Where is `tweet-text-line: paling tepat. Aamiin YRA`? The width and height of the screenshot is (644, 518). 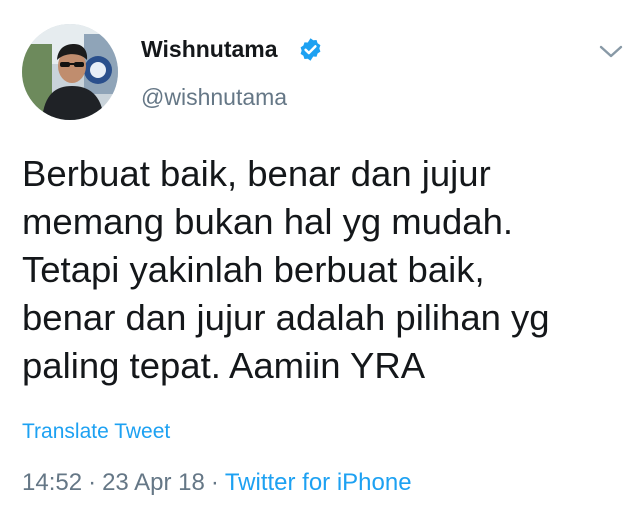
tweet-text-line: paling tepat. Aamiin YRA is located at coordinates (224, 365).